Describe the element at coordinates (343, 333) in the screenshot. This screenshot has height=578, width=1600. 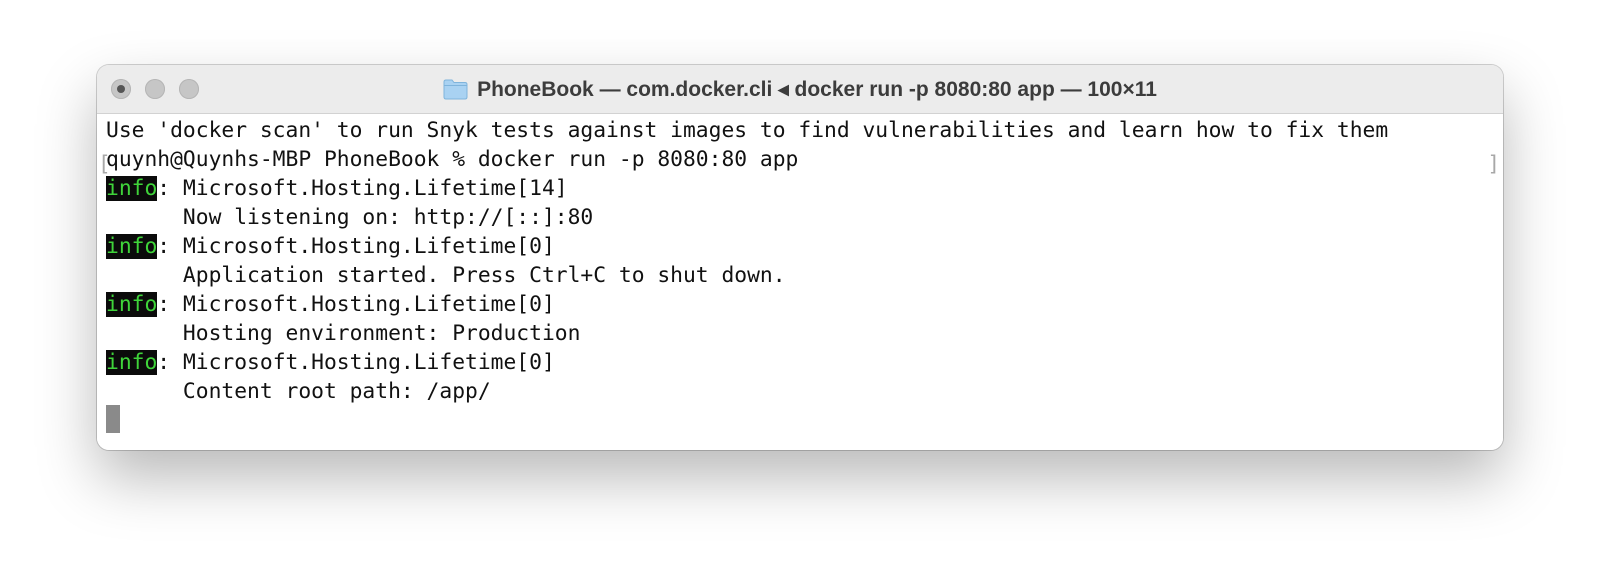
I see `log-message: Hosting environment: Production` at that location.